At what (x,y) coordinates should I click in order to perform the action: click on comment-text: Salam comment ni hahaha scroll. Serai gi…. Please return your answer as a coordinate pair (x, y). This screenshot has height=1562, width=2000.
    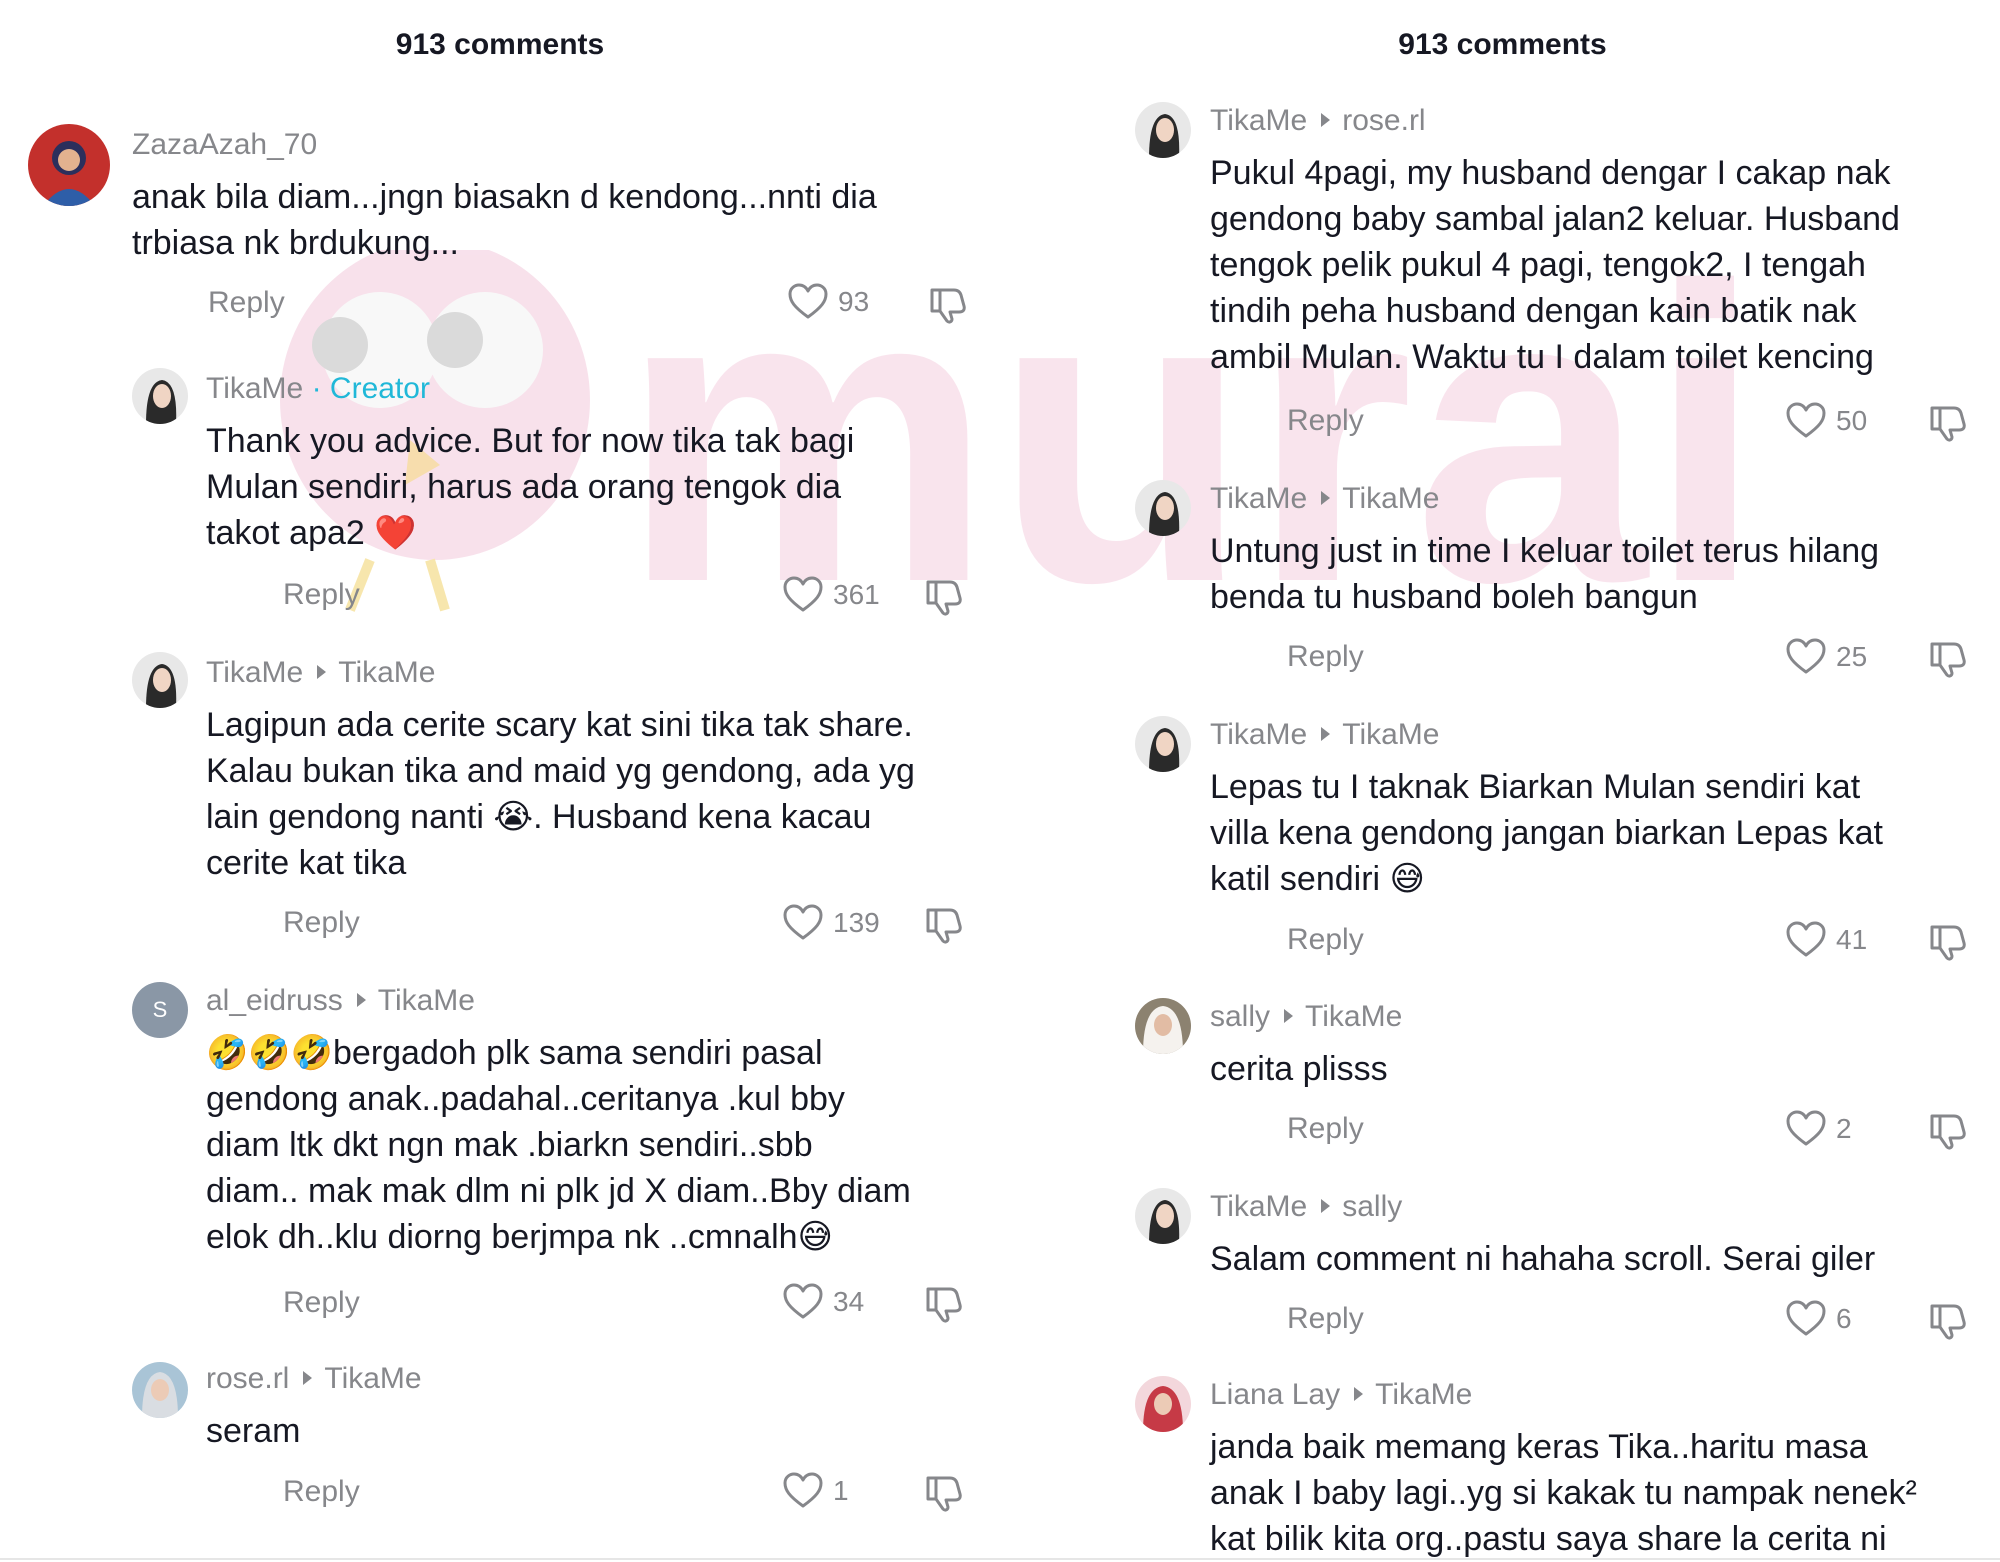
    Looking at the image, I should click on (1543, 1259).